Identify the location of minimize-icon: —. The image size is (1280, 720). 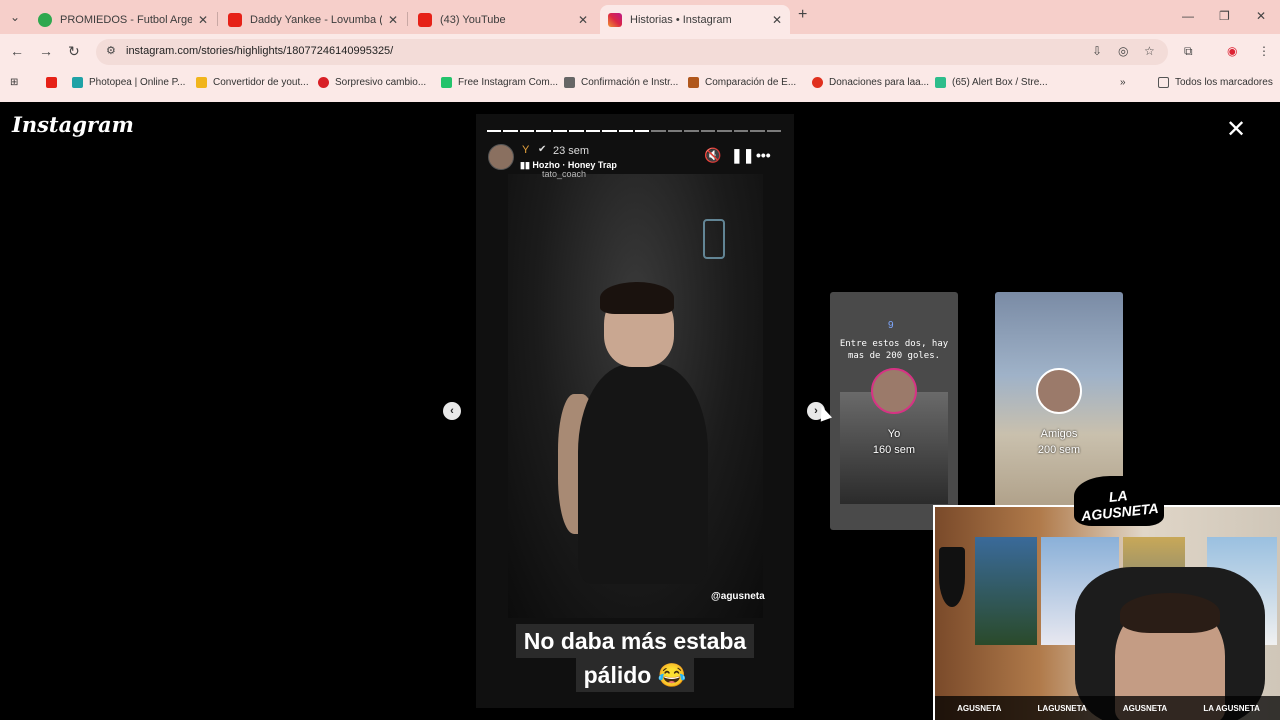
(1188, 16).